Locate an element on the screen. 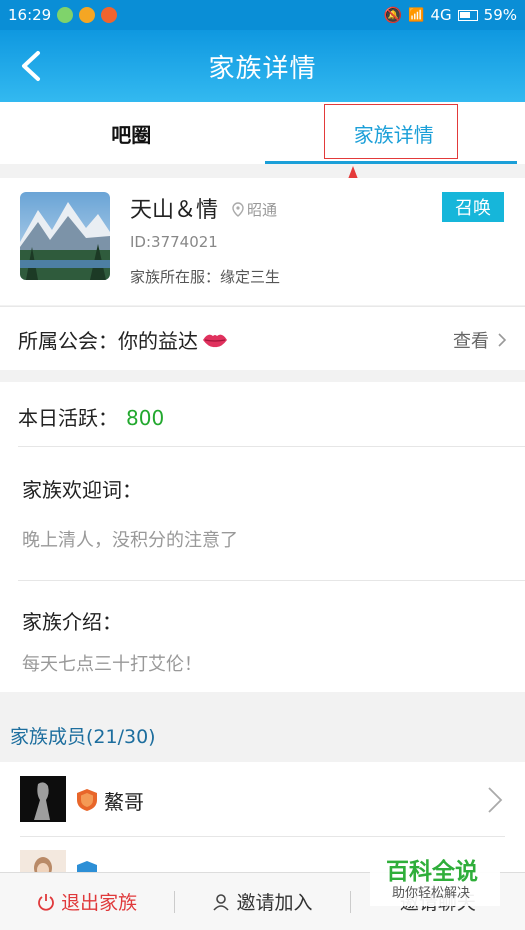 The width and height of the screenshot is (525, 930). watermark-title: 百科全说 is located at coordinates (432, 872).